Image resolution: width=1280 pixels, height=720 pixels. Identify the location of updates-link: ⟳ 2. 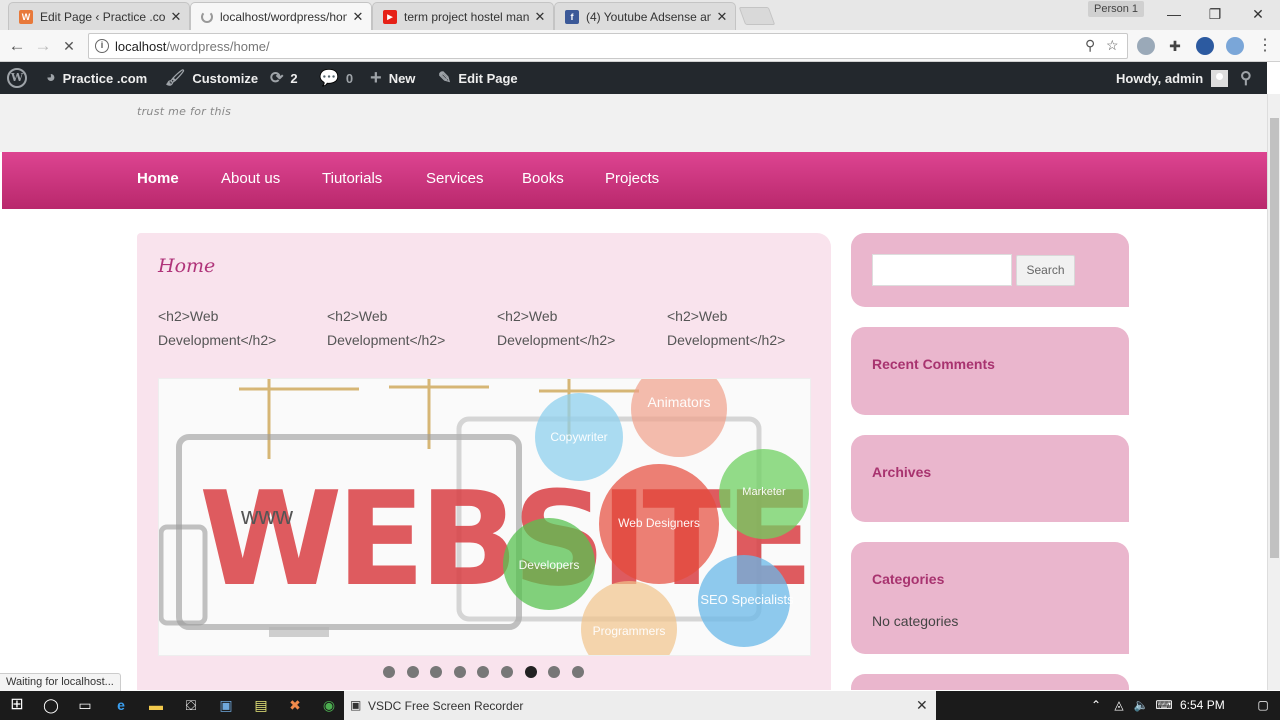
(284, 78).